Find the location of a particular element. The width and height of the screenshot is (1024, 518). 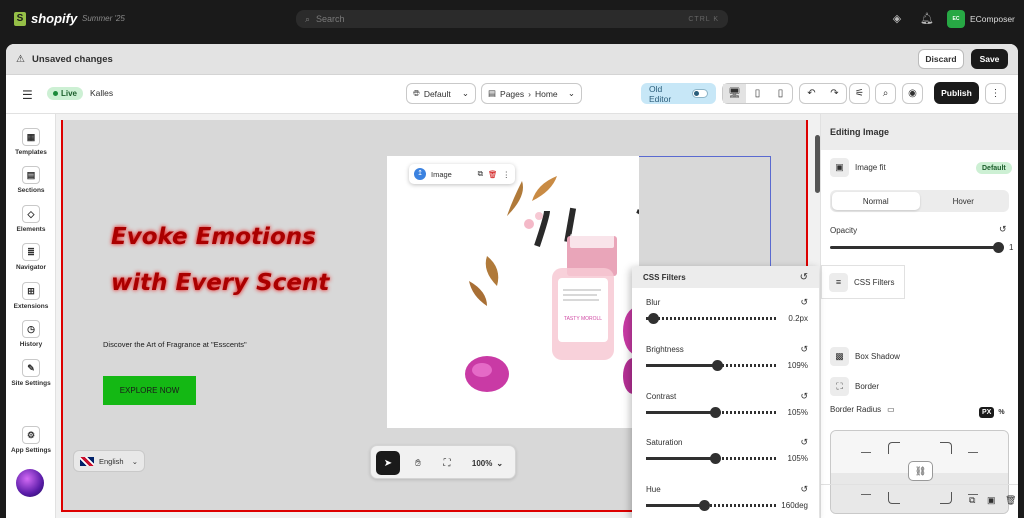

opacity-slider-handle is located at coordinates (998, 247).